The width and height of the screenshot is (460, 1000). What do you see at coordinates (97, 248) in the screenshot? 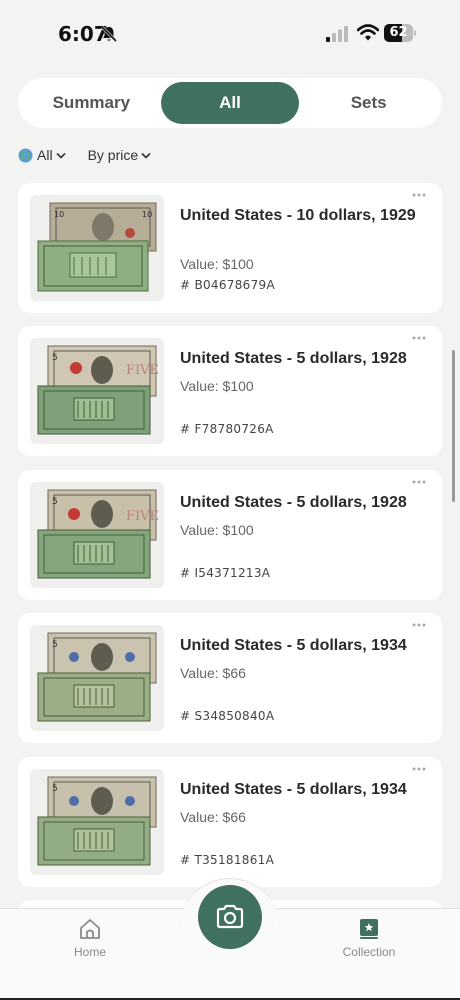
I see `banknote-image: 10 10` at bounding box center [97, 248].